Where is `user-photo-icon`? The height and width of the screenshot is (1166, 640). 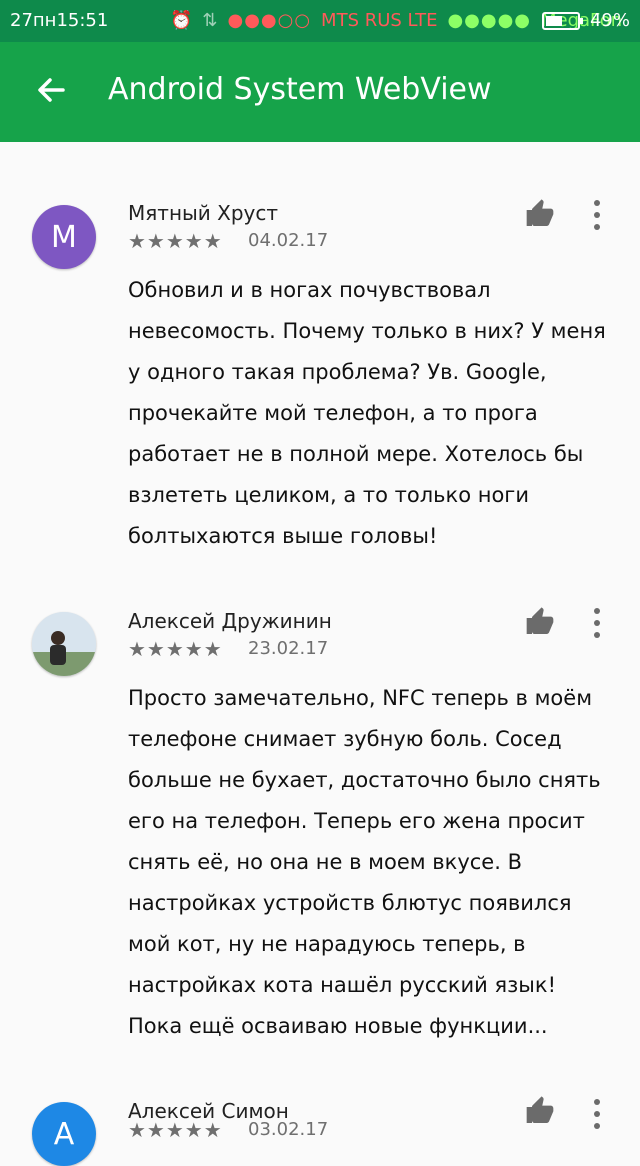 user-photo-icon is located at coordinates (64, 644).